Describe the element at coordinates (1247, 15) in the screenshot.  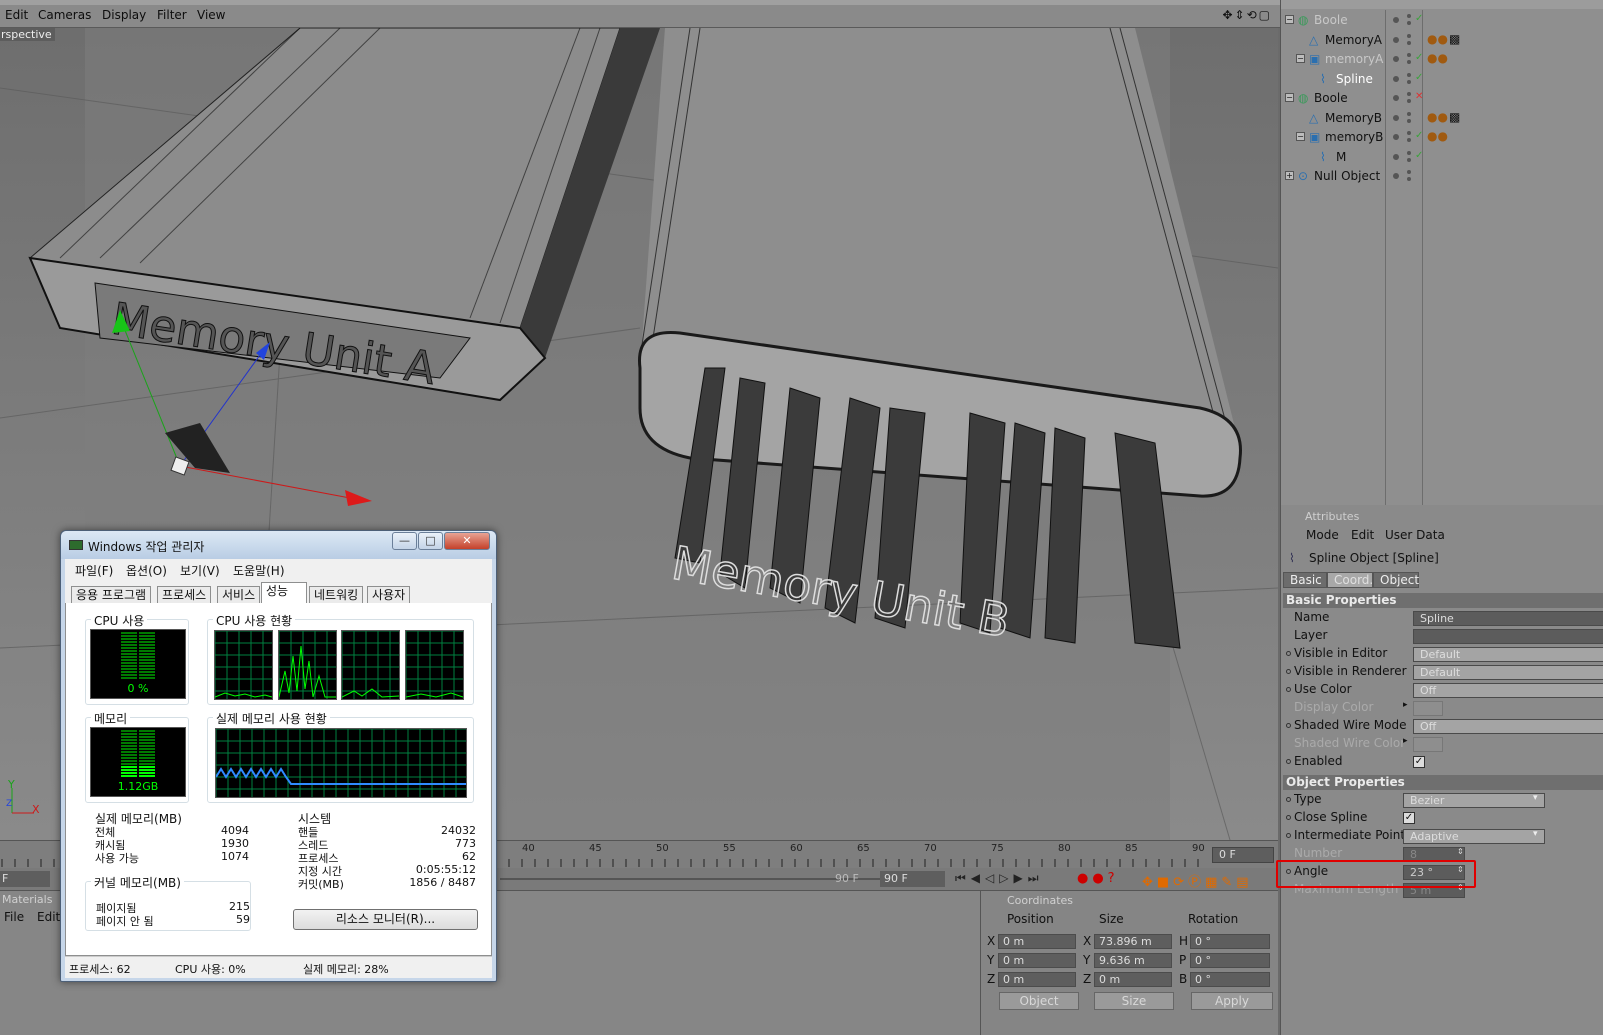
I see `viewport-nav-icons: ✥⇕⟲▢` at that location.